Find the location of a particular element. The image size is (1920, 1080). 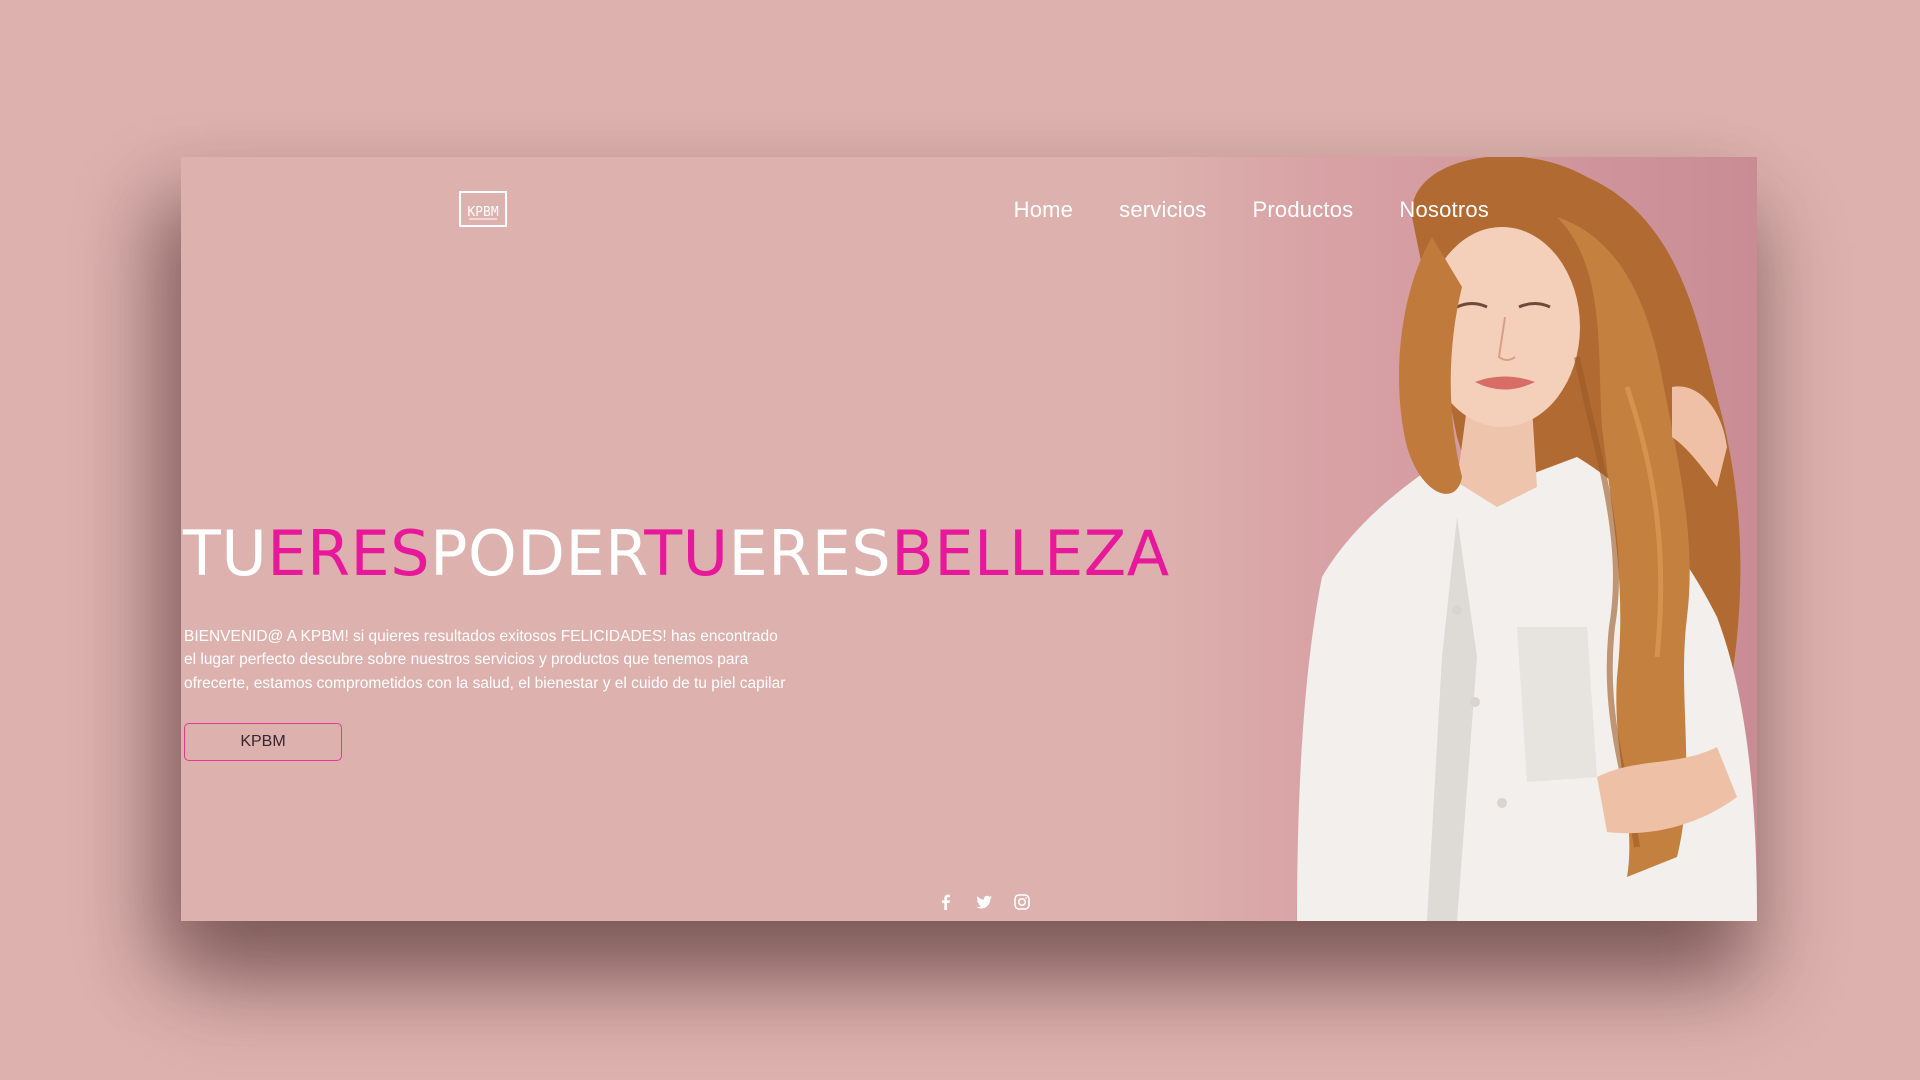

instagram-icon is located at coordinates (1022, 902).